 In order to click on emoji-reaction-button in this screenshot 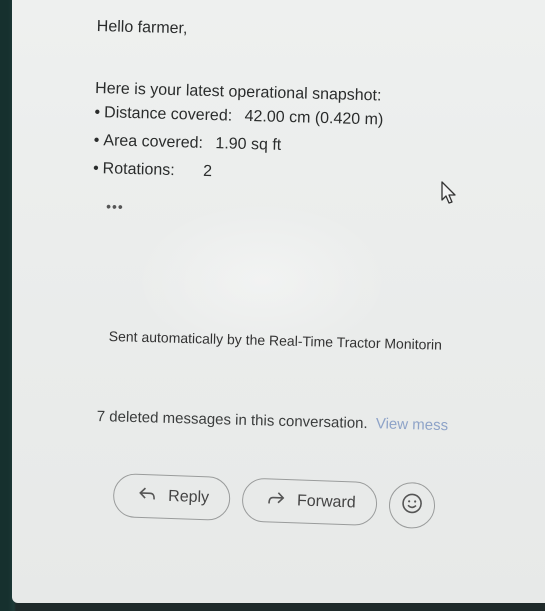, I will do `click(411, 505)`.